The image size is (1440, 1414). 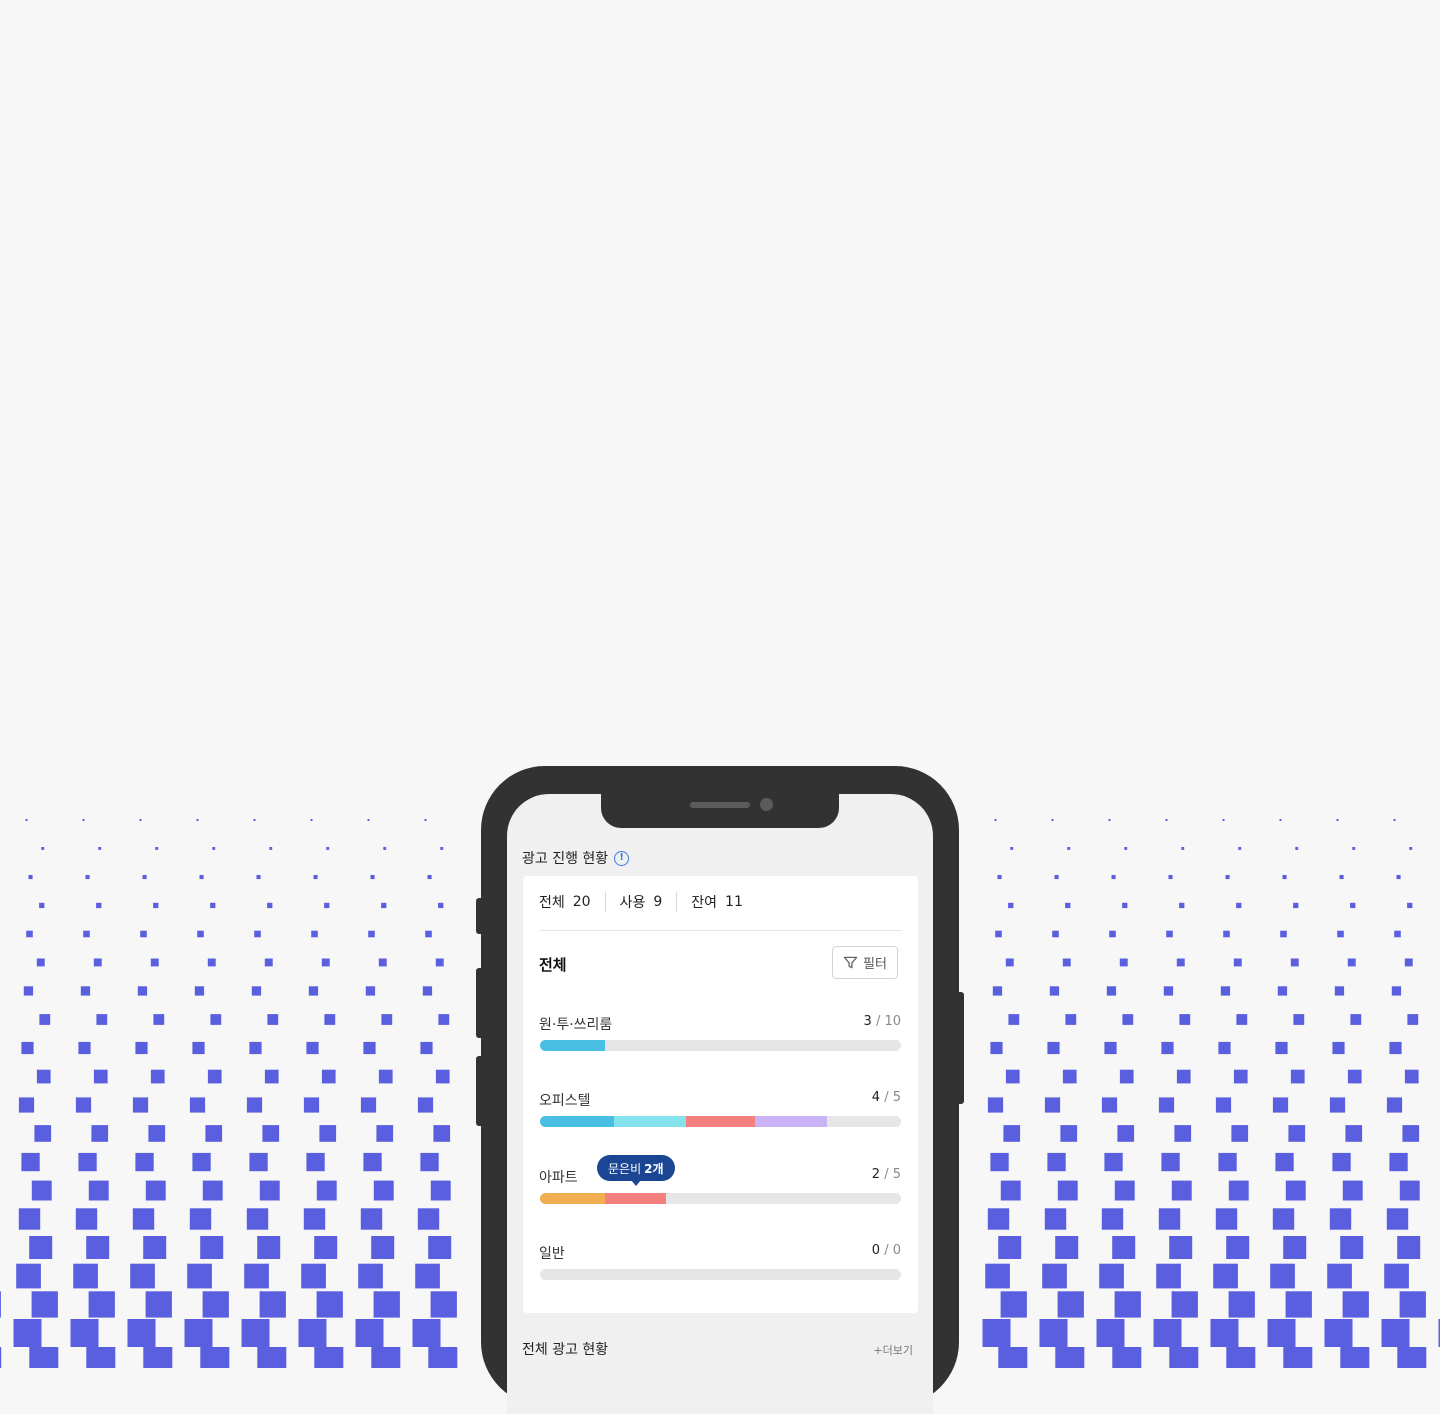 I want to click on category-label: 원·투·쓰리룸, so click(x=575, y=1024).